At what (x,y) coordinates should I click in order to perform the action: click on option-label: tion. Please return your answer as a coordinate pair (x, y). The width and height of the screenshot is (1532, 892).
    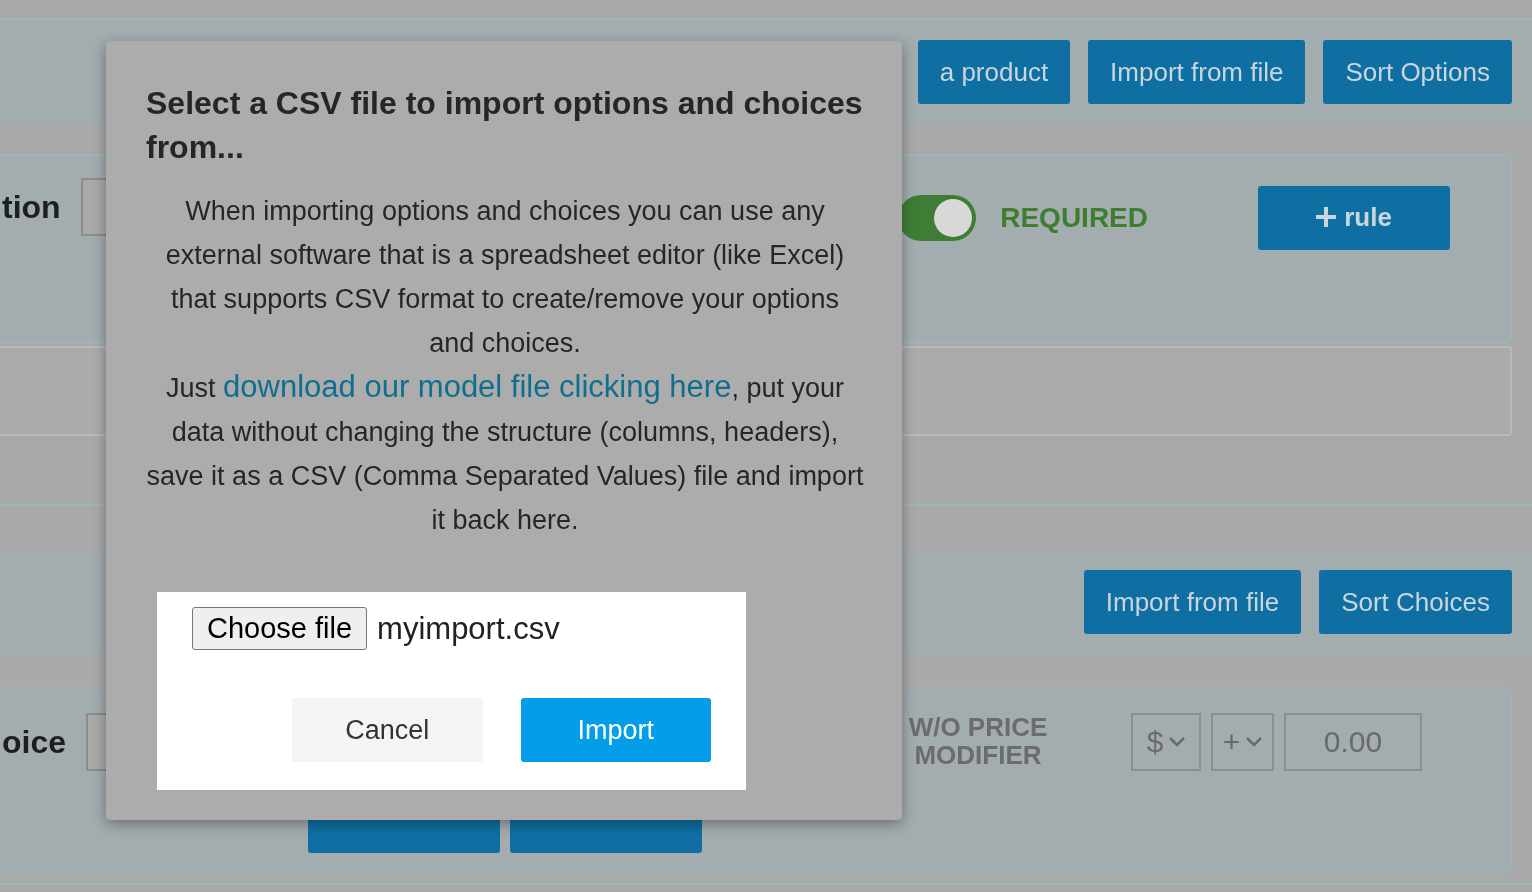
    Looking at the image, I should click on (31, 207).